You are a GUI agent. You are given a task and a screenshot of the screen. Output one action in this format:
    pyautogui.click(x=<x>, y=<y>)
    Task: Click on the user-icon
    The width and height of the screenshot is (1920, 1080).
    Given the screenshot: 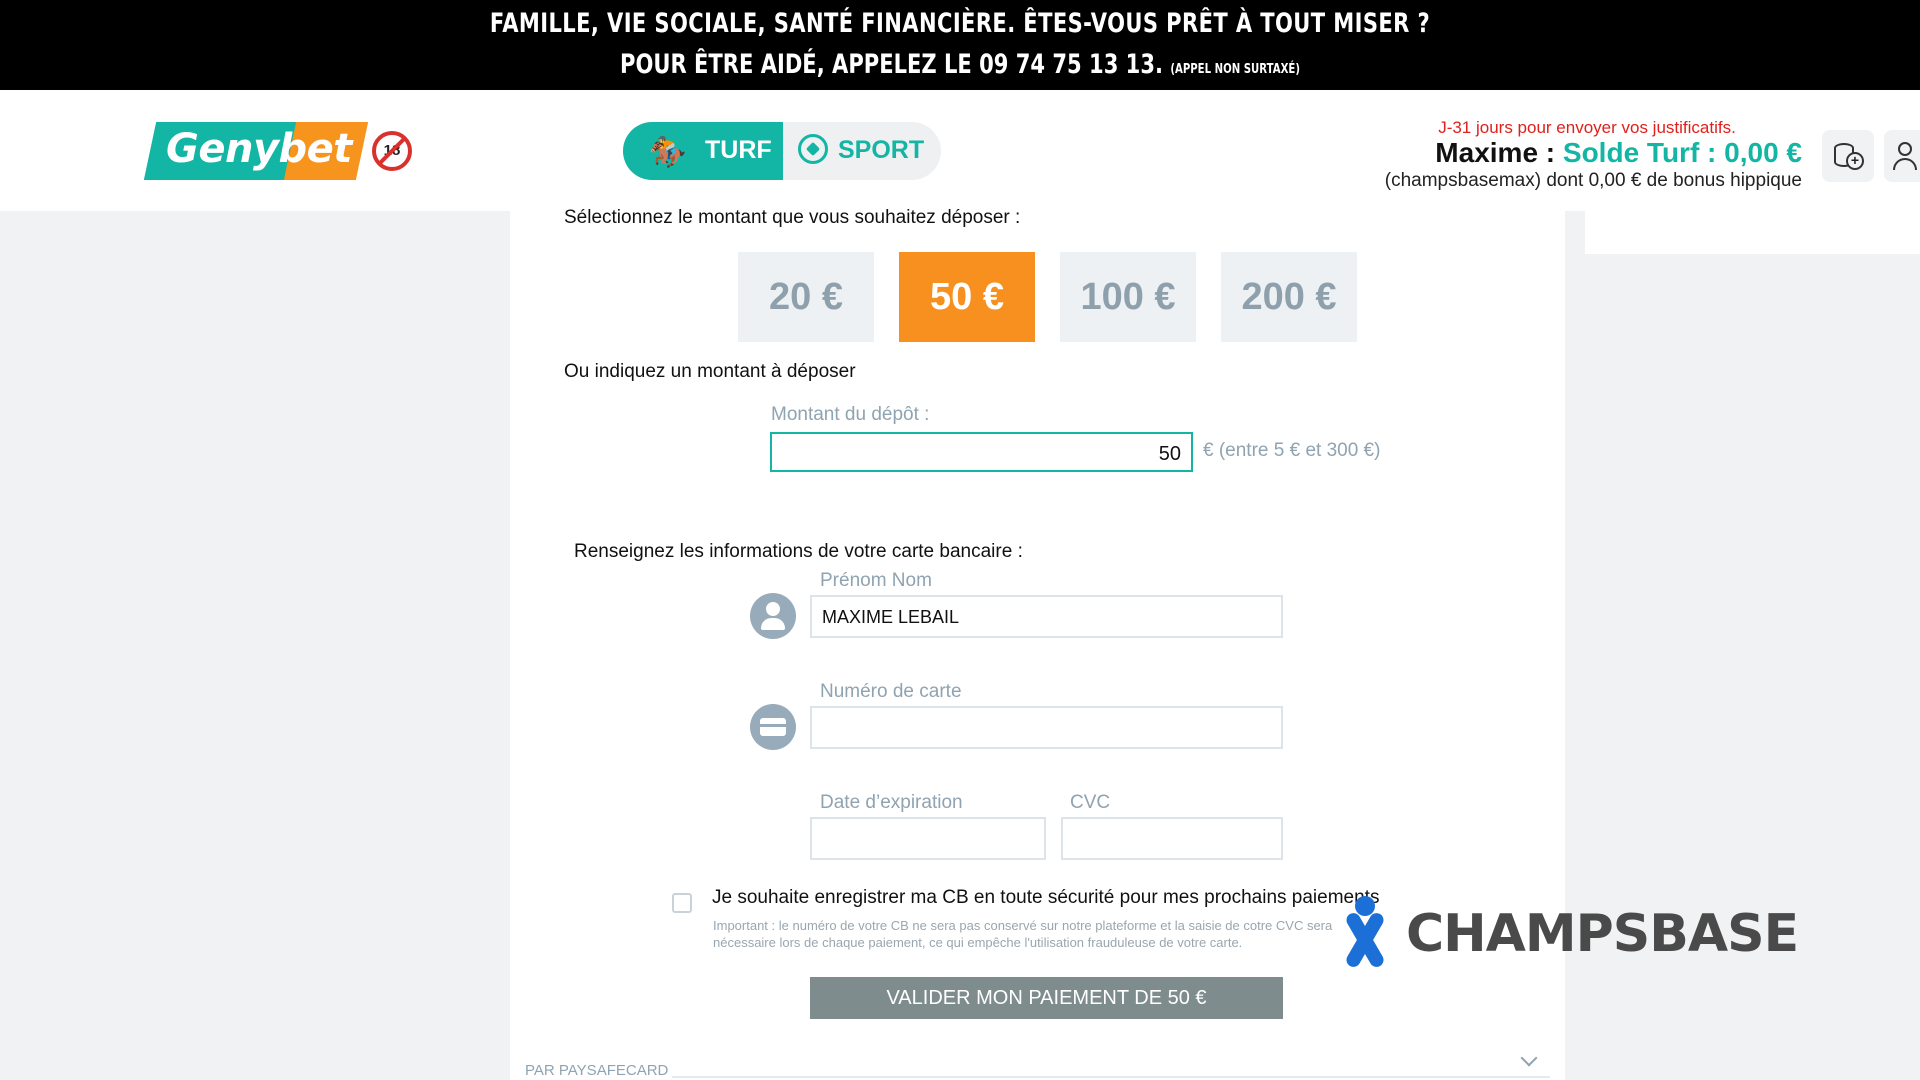 What is the action you would take?
    pyautogui.click(x=773, y=616)
    